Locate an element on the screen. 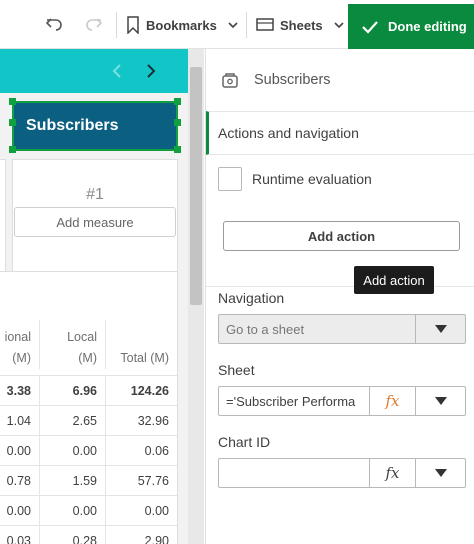 The image size is (474, 544). sheets-label: Sheets is located at coordinates (301, 25).